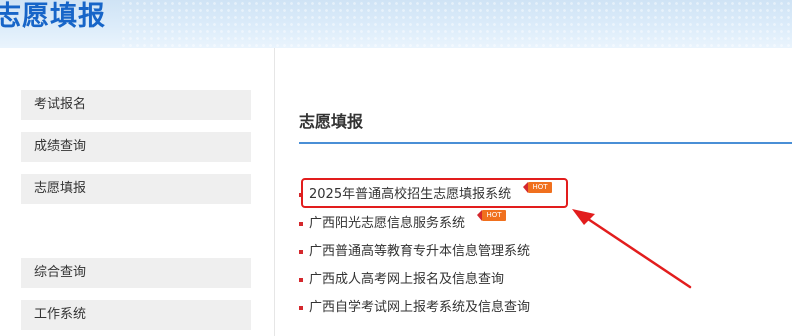 This screenshot has height=336, width=792. I want to click on sidebar-item-application: 志愿填报, so click(136, 189).